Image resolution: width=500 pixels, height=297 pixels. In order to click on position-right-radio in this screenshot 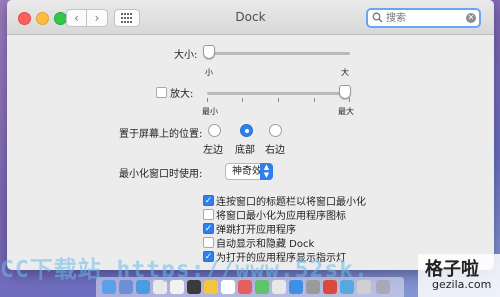, I will do `click(275, 130)`.